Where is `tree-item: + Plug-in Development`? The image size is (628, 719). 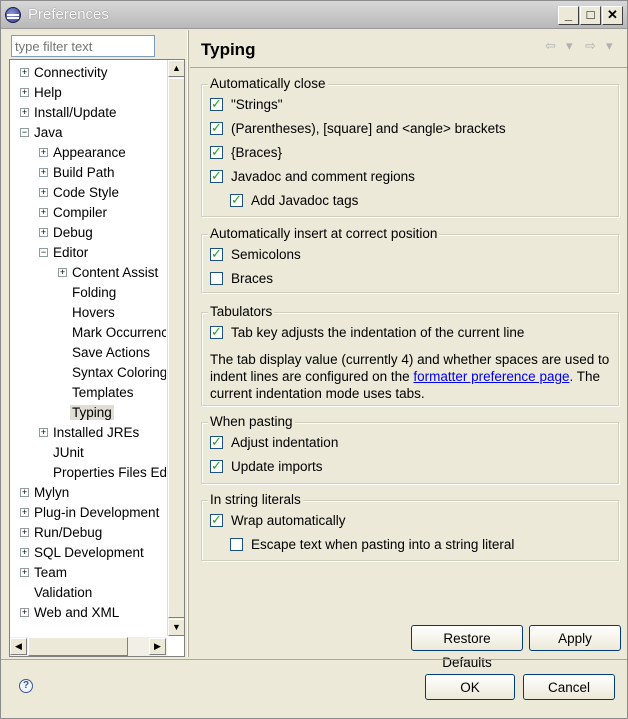 tree-item: + Plug-in Development is located at coordinates (90, 513).